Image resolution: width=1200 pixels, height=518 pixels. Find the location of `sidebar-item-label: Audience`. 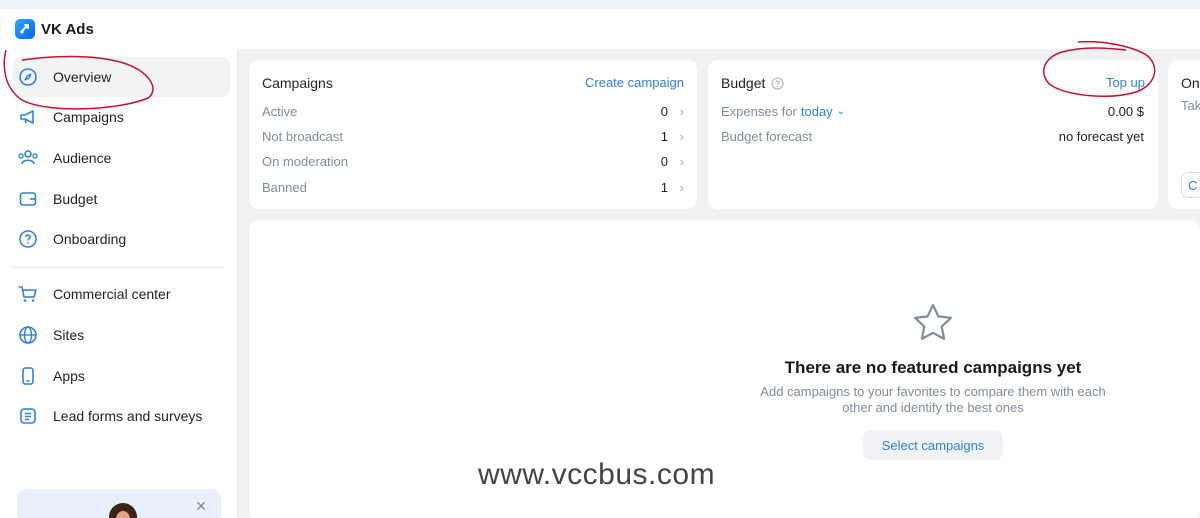

sidebar-item-label: Audience is located at coordinates (82, 158).